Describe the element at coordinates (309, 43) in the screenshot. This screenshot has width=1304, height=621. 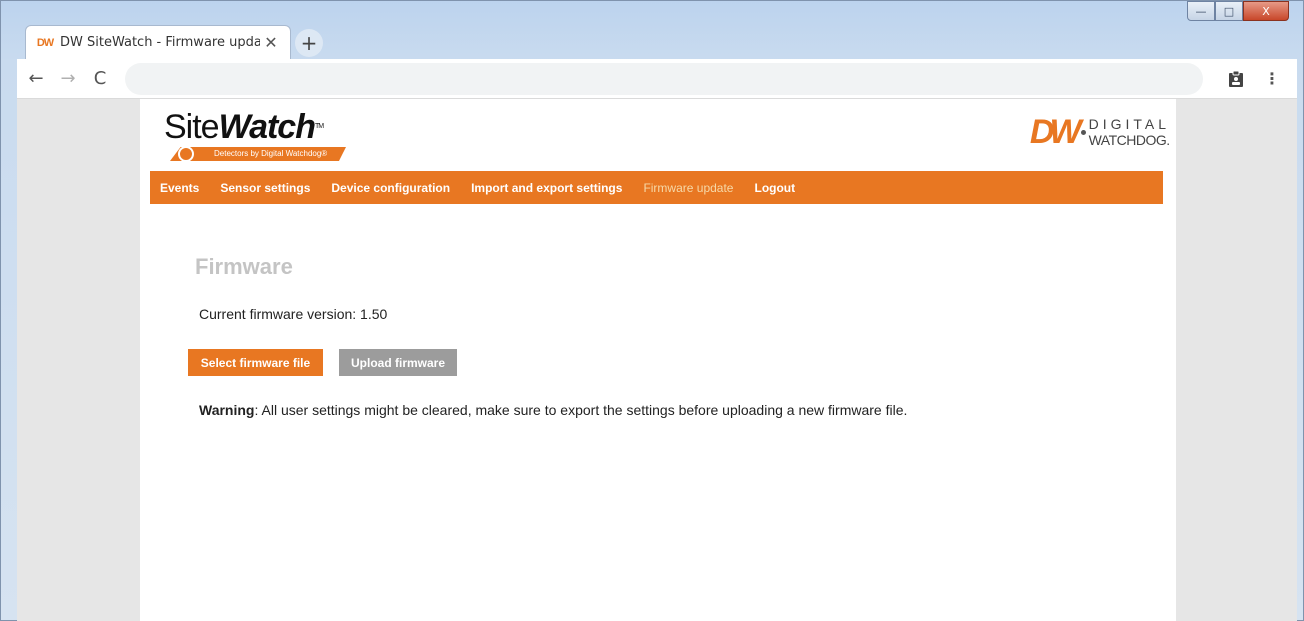
I see `new-tab-button: +` at that location.